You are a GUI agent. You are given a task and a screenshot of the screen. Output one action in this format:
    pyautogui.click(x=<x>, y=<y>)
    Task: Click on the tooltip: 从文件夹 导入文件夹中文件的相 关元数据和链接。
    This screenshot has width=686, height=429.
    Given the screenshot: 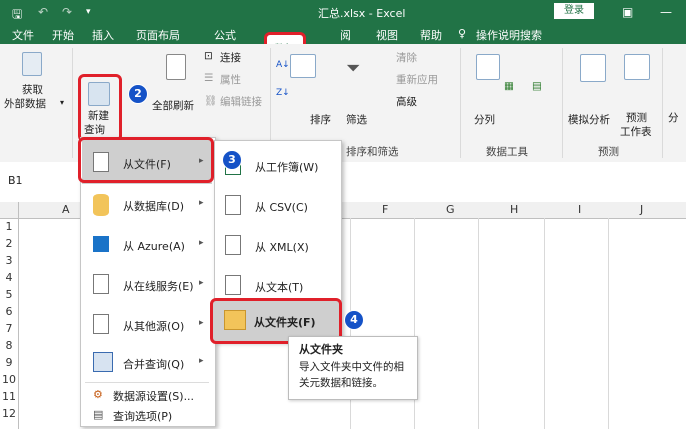 What is the action you would take?
    pyautogui.click(x=353, y=368)
    